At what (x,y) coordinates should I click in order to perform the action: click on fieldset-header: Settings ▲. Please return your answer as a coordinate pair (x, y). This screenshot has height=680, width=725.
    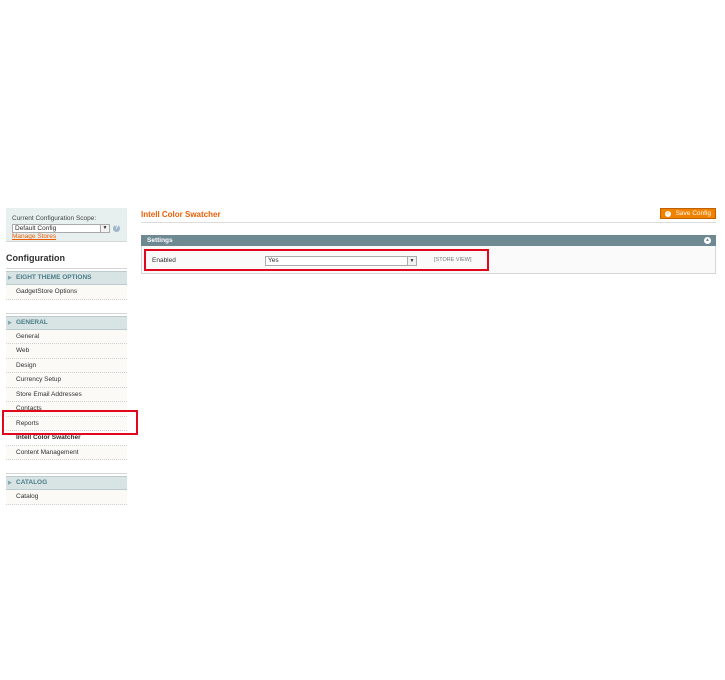
    Looking at the image, I should click on (428, 240).